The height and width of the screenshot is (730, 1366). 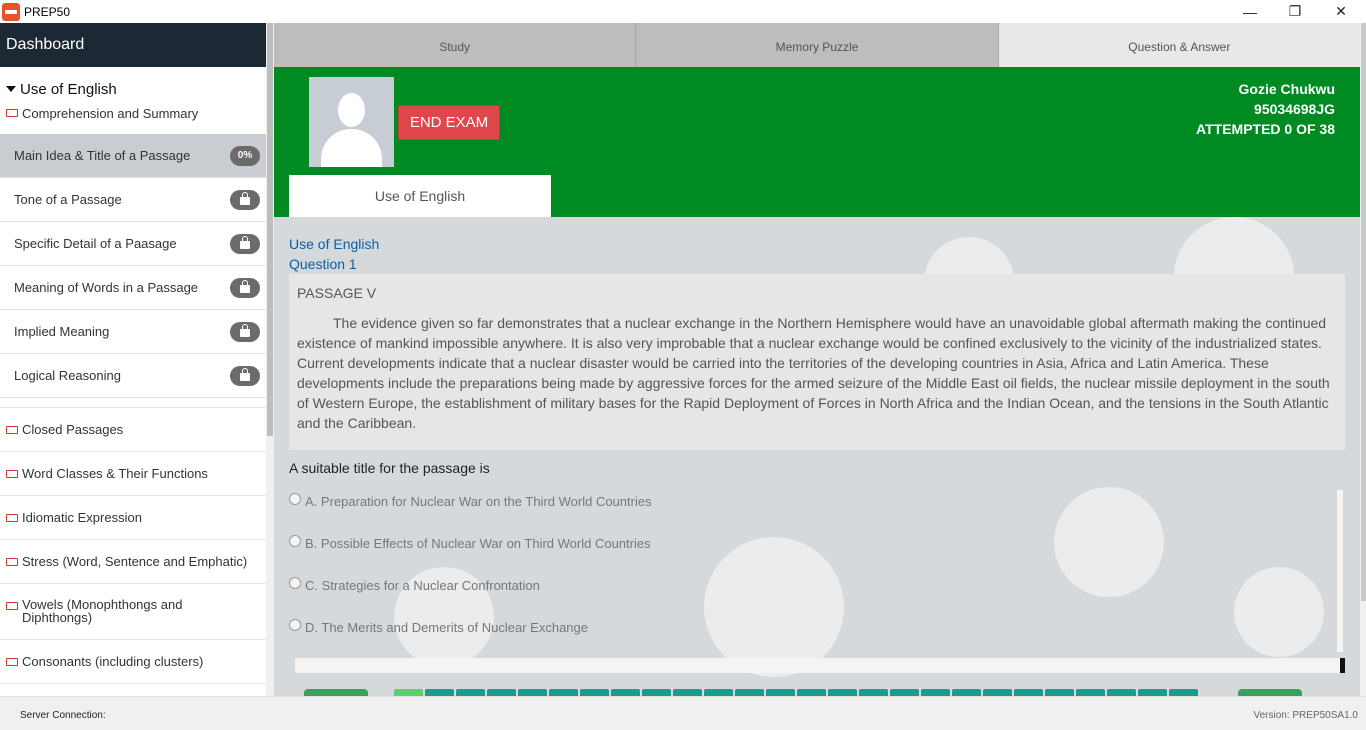 What do you see at coordinates (683, 713) in the screenshot?
I see `status-bar: Server Connection: Version: PREP50SA1.0` at bounding box center [683, 713].